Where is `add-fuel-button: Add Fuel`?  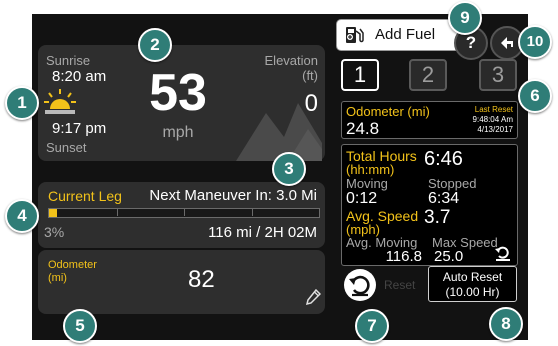 add-fuel-button: Add Fuel is located at coordinates (399, 35).